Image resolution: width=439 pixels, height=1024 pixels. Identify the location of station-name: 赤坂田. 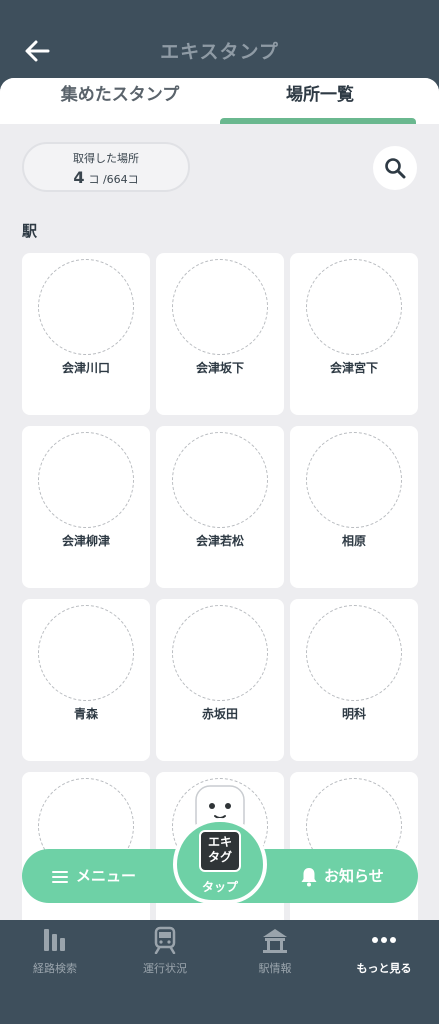
(219, 714).